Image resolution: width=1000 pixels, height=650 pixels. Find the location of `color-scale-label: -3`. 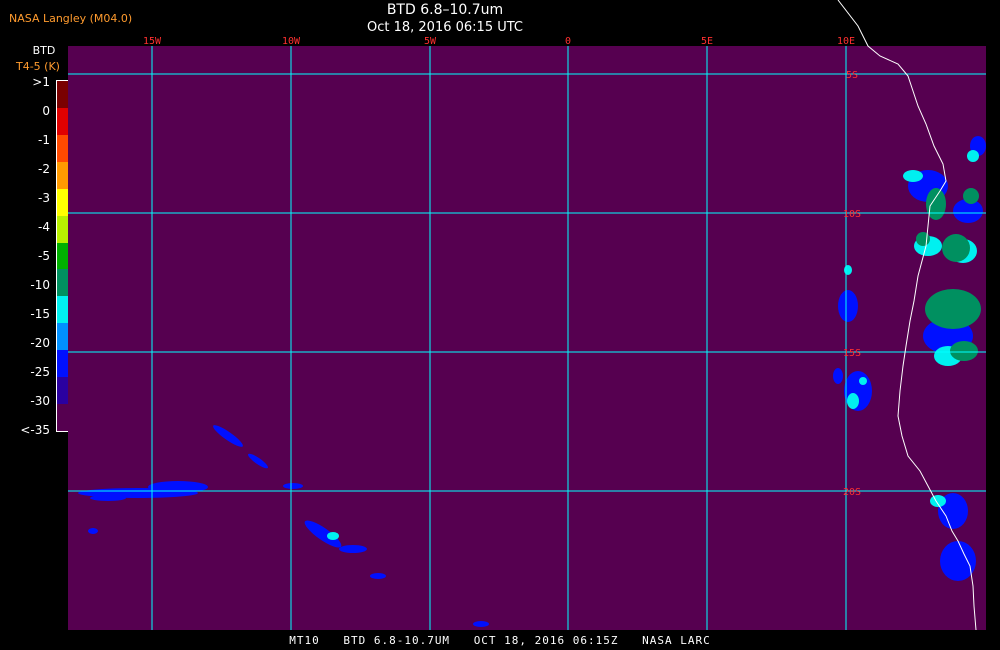

color-scale-label: -3 is located at coordinates (44, 198).